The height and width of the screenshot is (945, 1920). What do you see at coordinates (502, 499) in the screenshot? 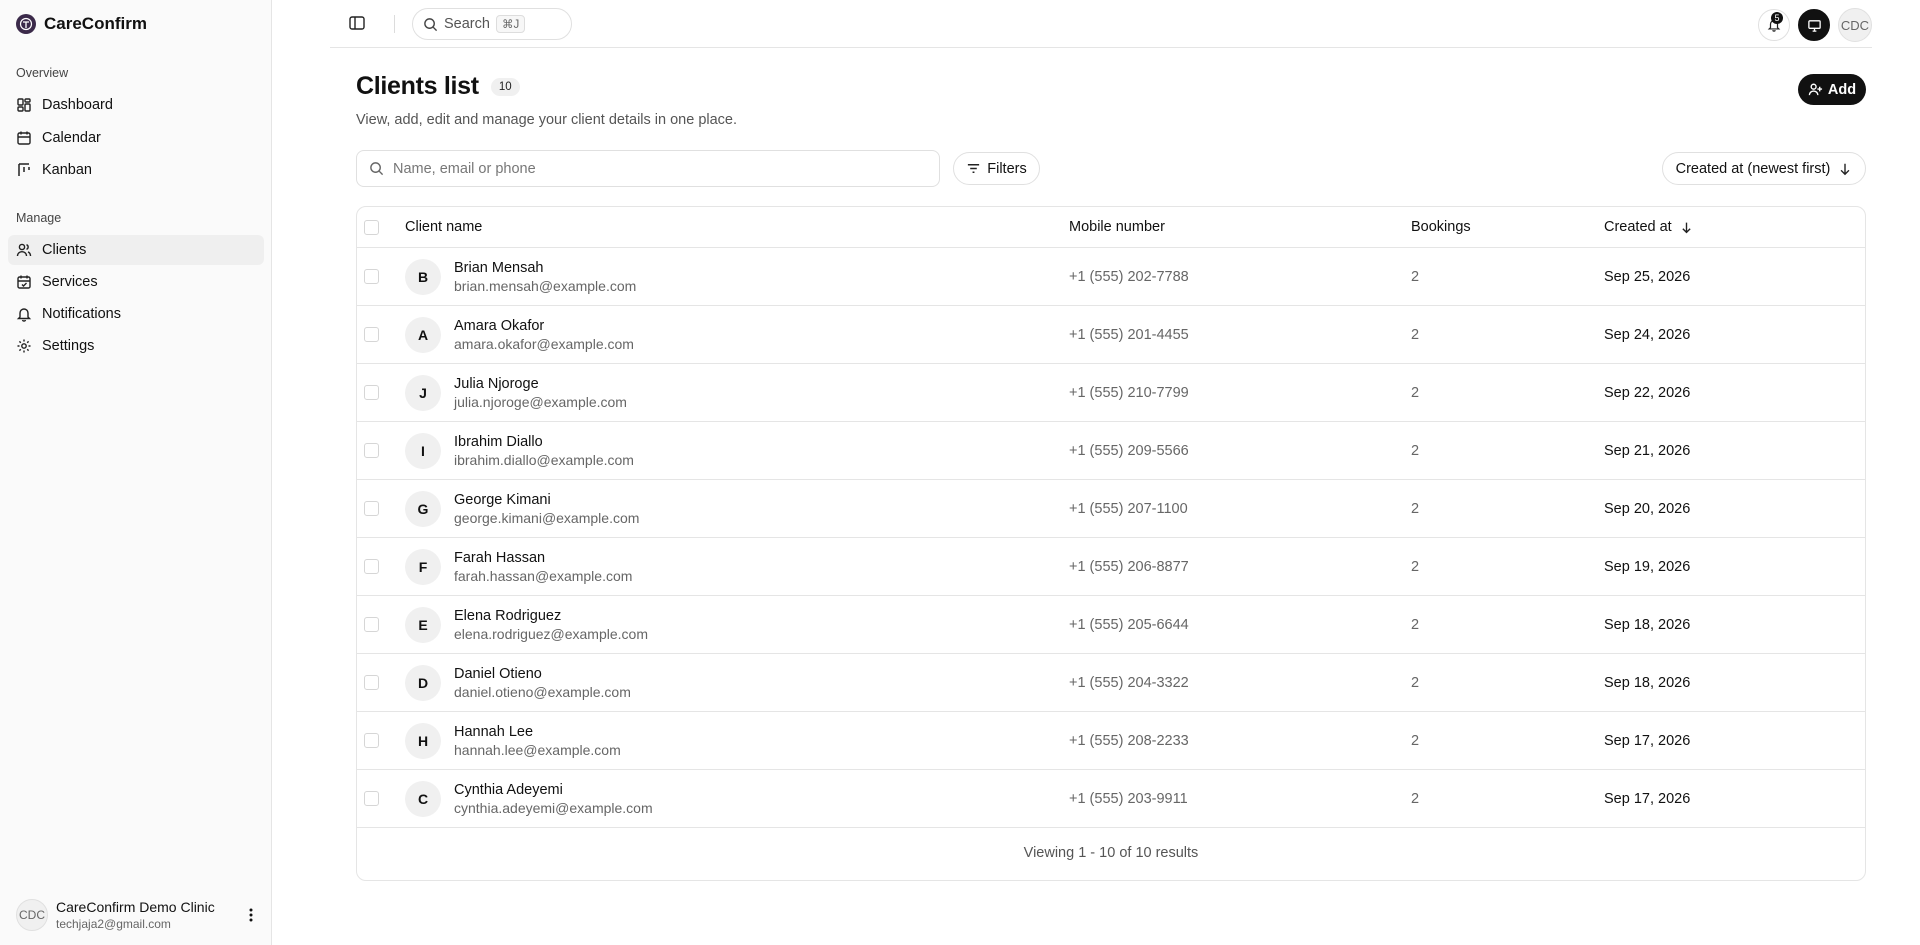
I see `client-name: George Kimani` at bounding box center [502, 499].